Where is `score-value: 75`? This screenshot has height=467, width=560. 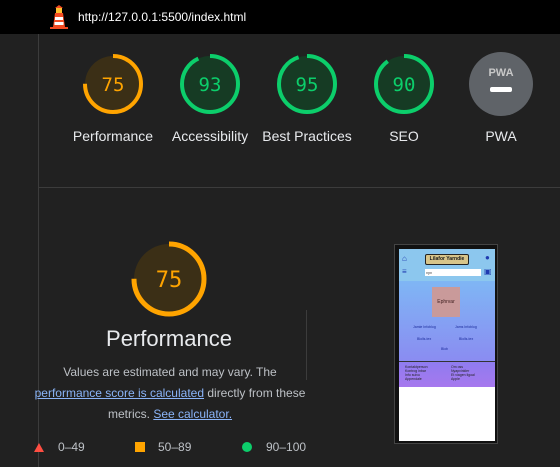 score-value: 75 is located at coordinates (113, 85).